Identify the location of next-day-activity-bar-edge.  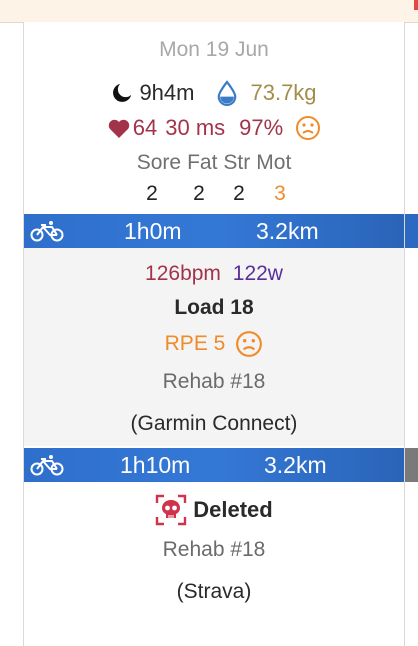
(411, 231).